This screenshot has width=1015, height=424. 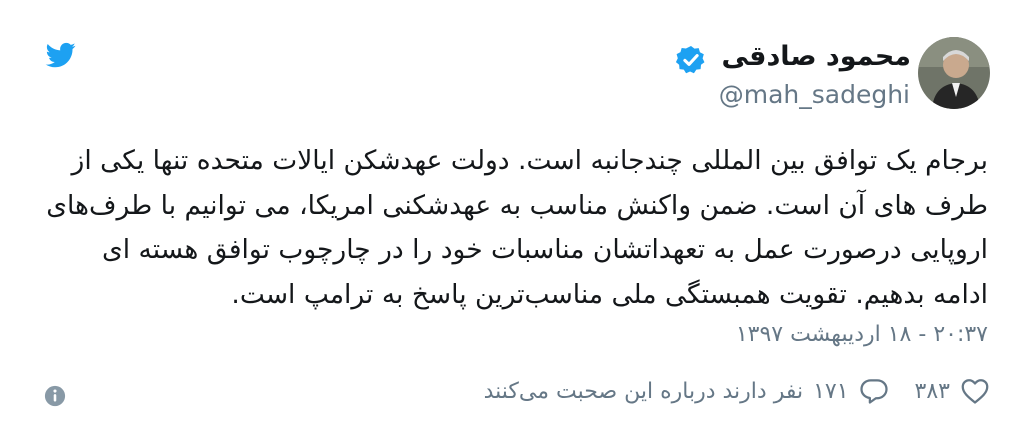 I want to click on avatar-photo, so click(x=954, y=73).